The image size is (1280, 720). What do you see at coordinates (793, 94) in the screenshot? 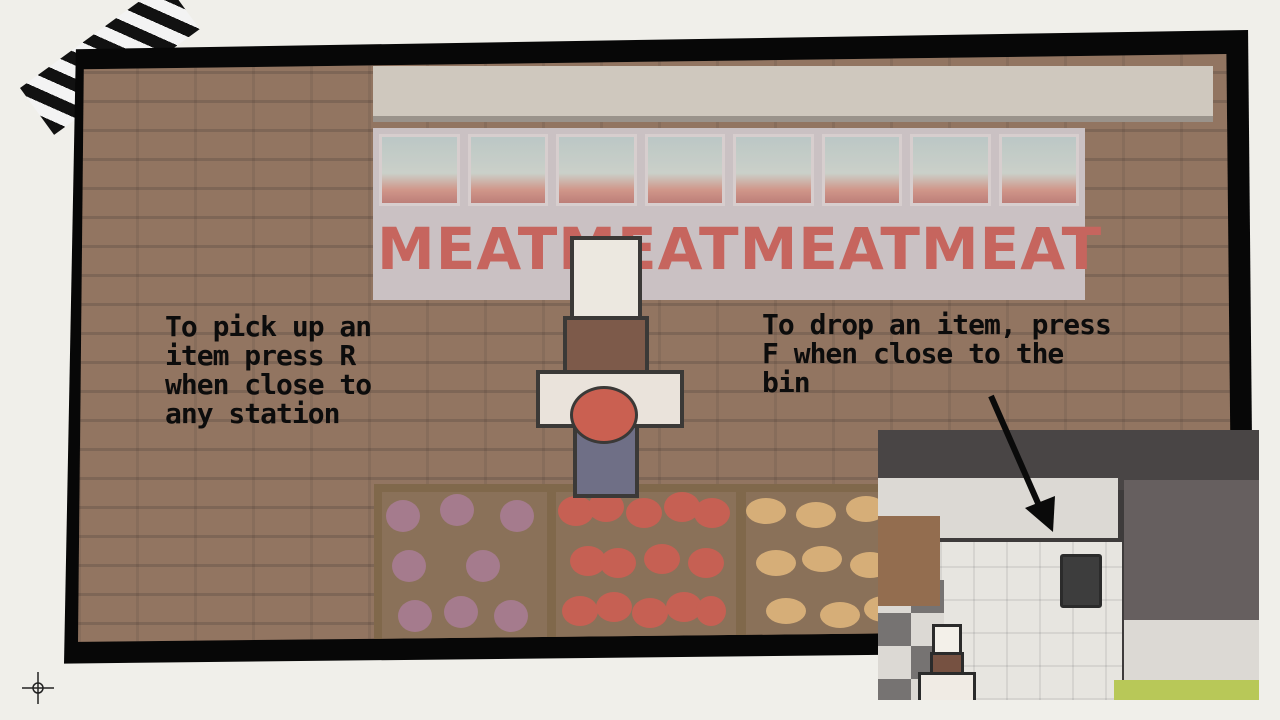
I see `store-awning` at bounding box center [793, 94].